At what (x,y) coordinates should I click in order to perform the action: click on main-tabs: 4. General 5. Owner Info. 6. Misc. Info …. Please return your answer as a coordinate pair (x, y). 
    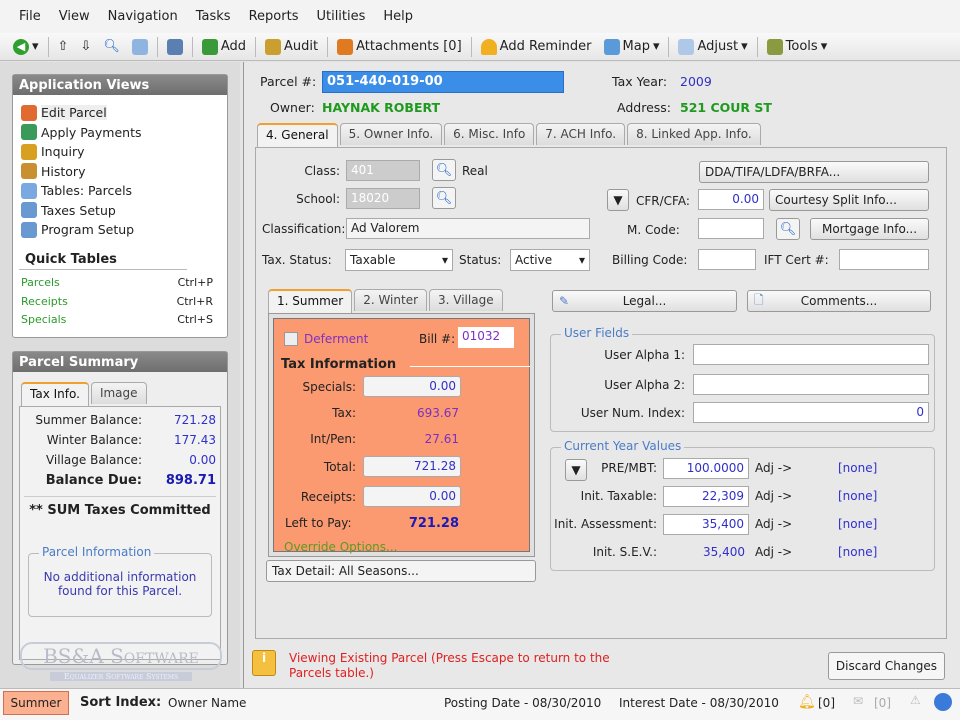
    Looking at the image, I should click on (509, 135).